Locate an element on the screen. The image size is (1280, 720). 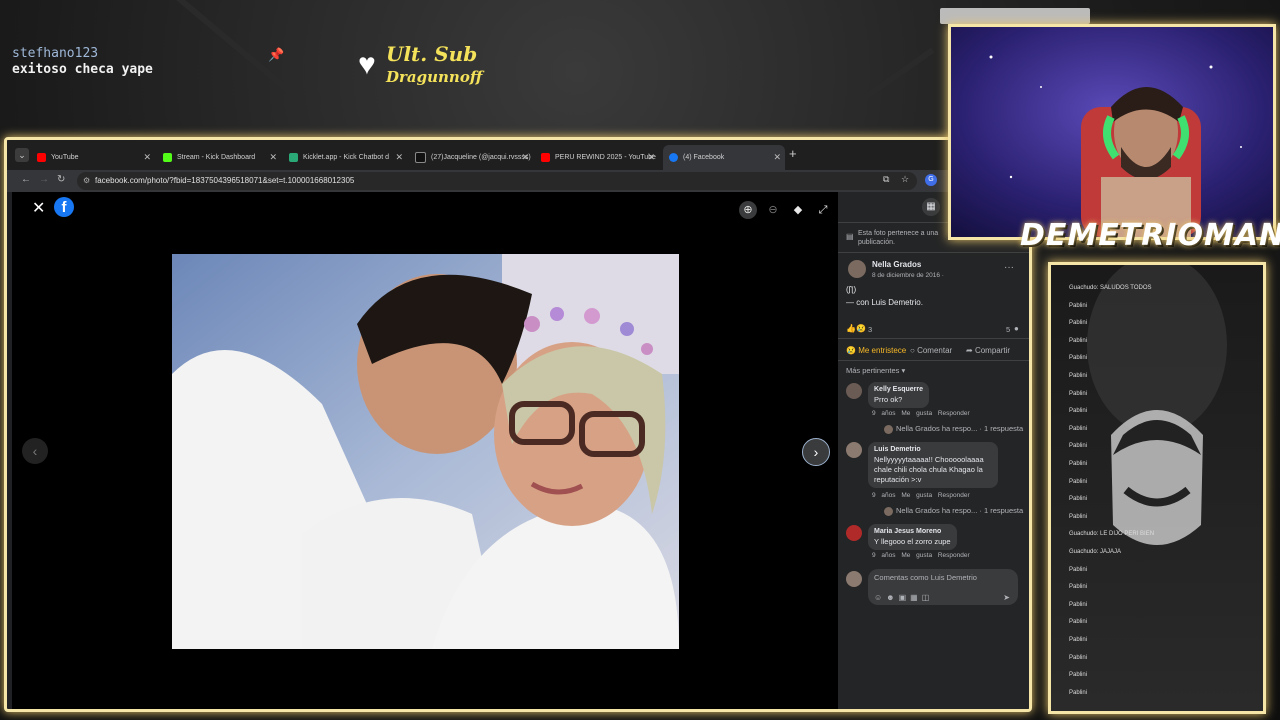
install-icon: ⧉ is located at coordinates (886, 179).